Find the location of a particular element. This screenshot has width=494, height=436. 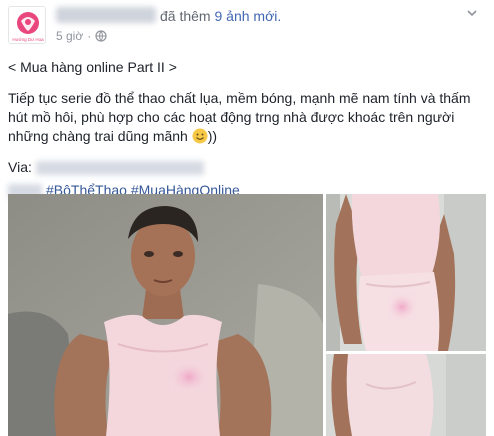

post-meta: 5 giờ · is located at coordinates (81, 36).